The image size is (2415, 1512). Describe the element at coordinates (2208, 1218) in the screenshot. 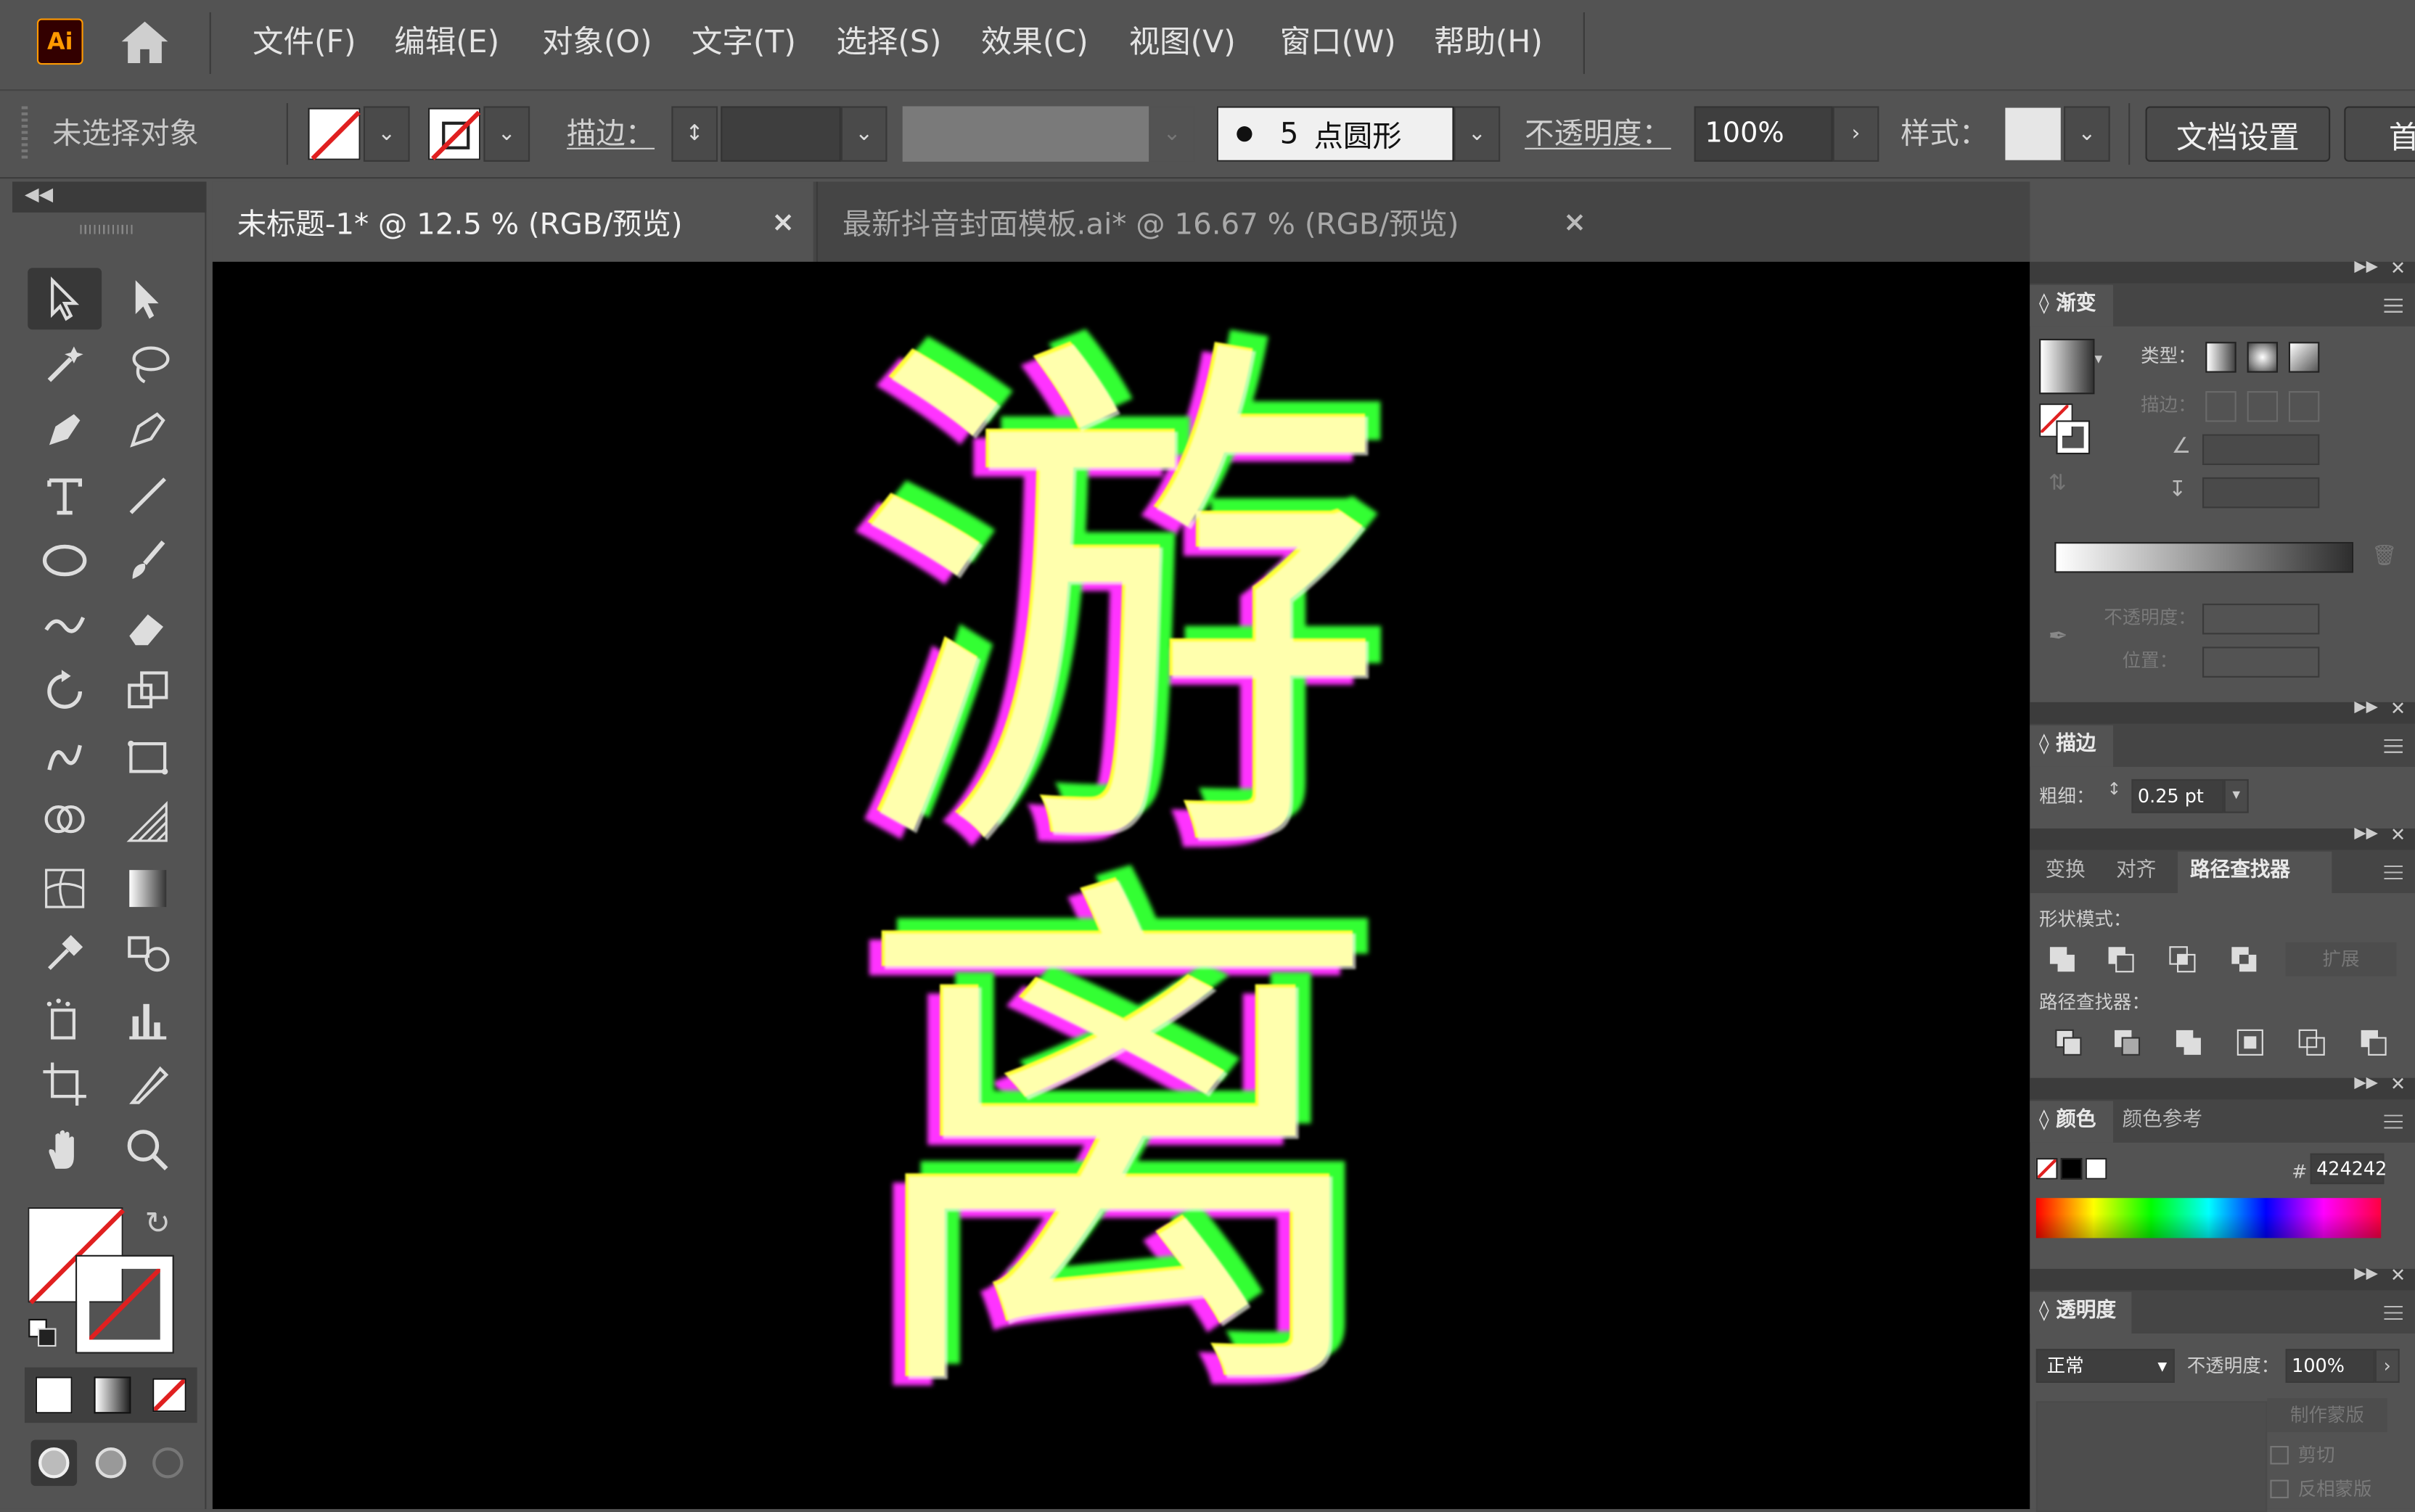

I see `color-spectrum` at that location.